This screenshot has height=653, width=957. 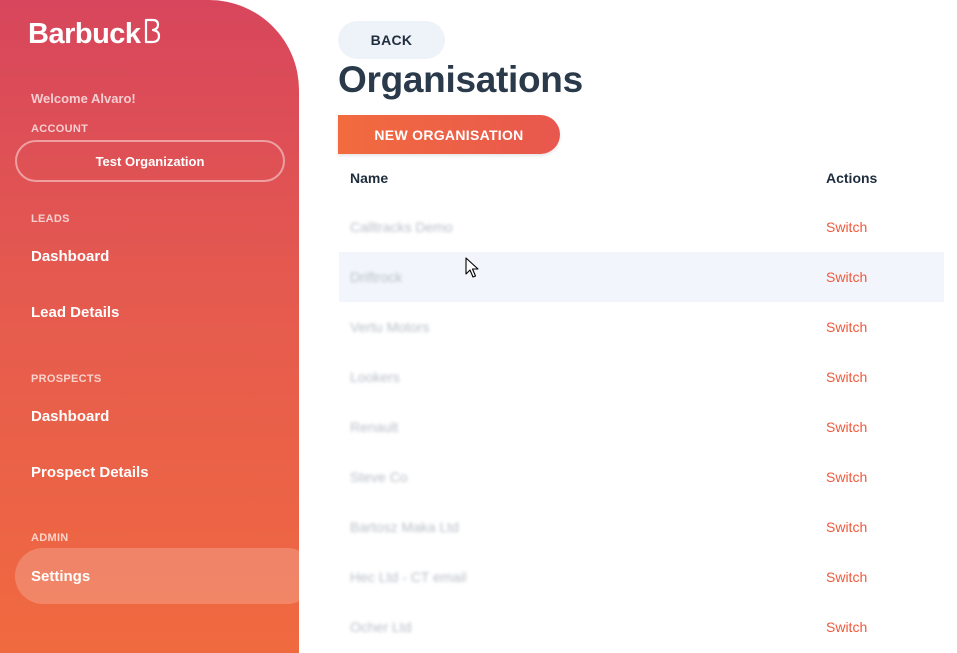 I want to click on barbuck-b-icon, so click(x=152, y=33).